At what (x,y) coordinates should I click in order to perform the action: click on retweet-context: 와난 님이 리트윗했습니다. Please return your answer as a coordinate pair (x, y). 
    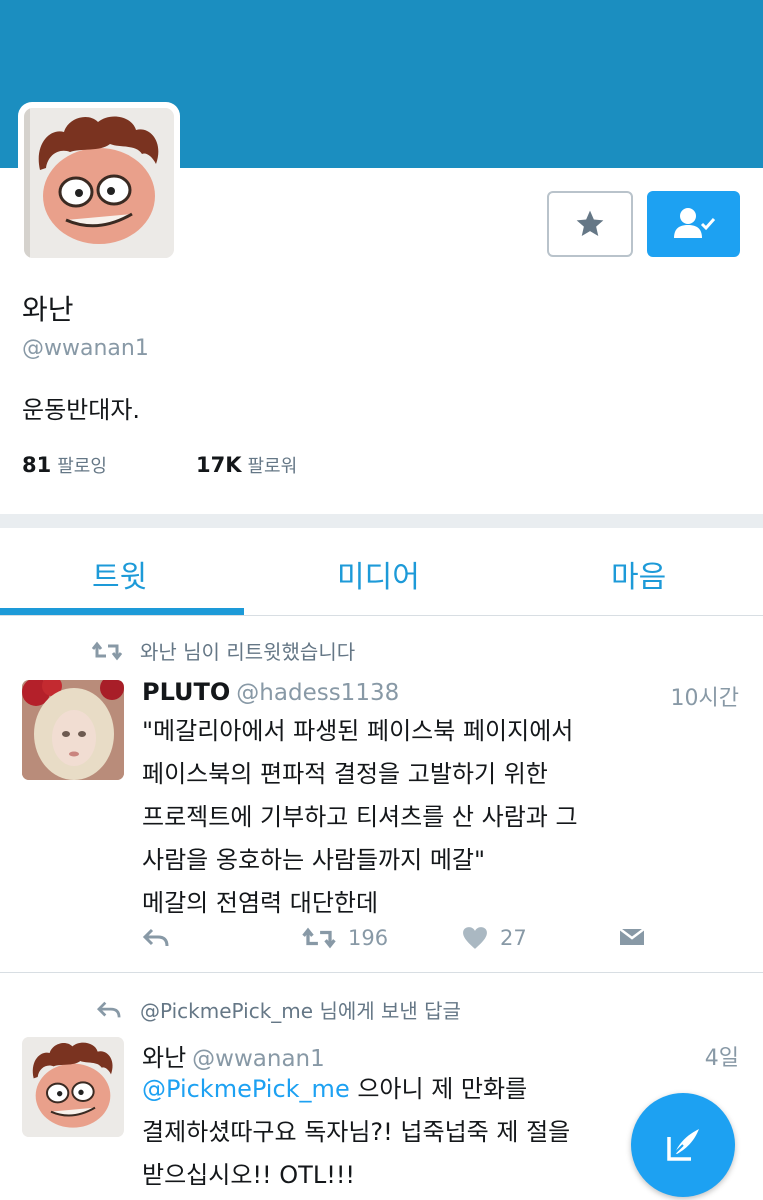
    Looking at the image, I should click on (223, 650).